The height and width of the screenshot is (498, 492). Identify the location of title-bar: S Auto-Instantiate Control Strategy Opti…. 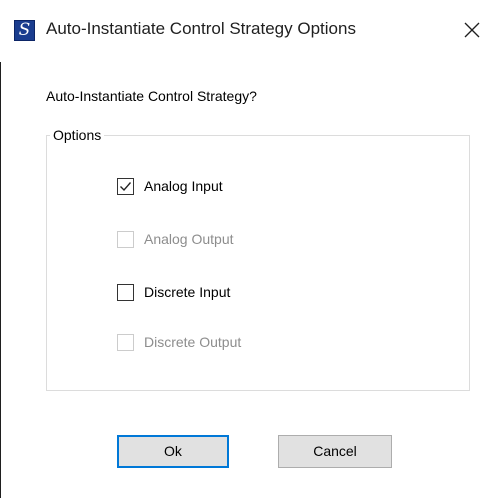
(246, 31).